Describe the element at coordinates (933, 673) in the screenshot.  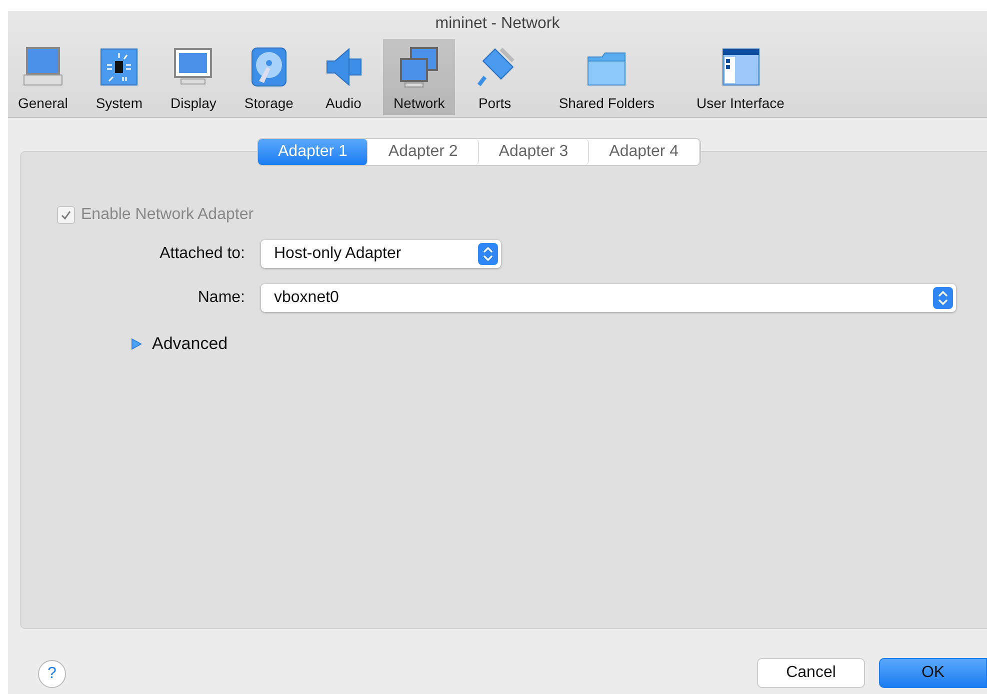
I see `ok-button: OK` at that location.